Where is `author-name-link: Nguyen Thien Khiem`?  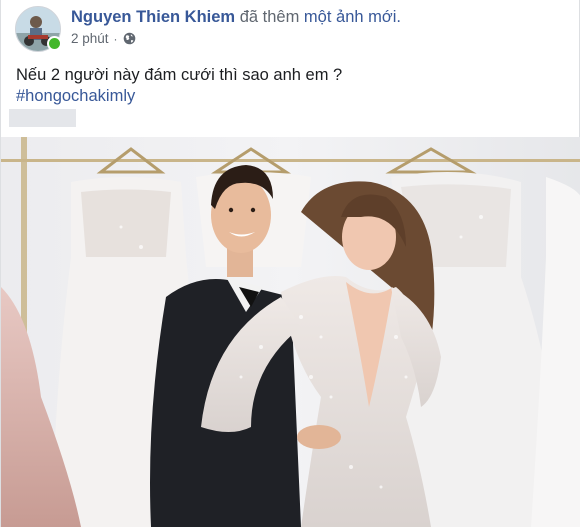 author-name-link: Nguyen Thien Khiem is located at coordinates (153, 17).